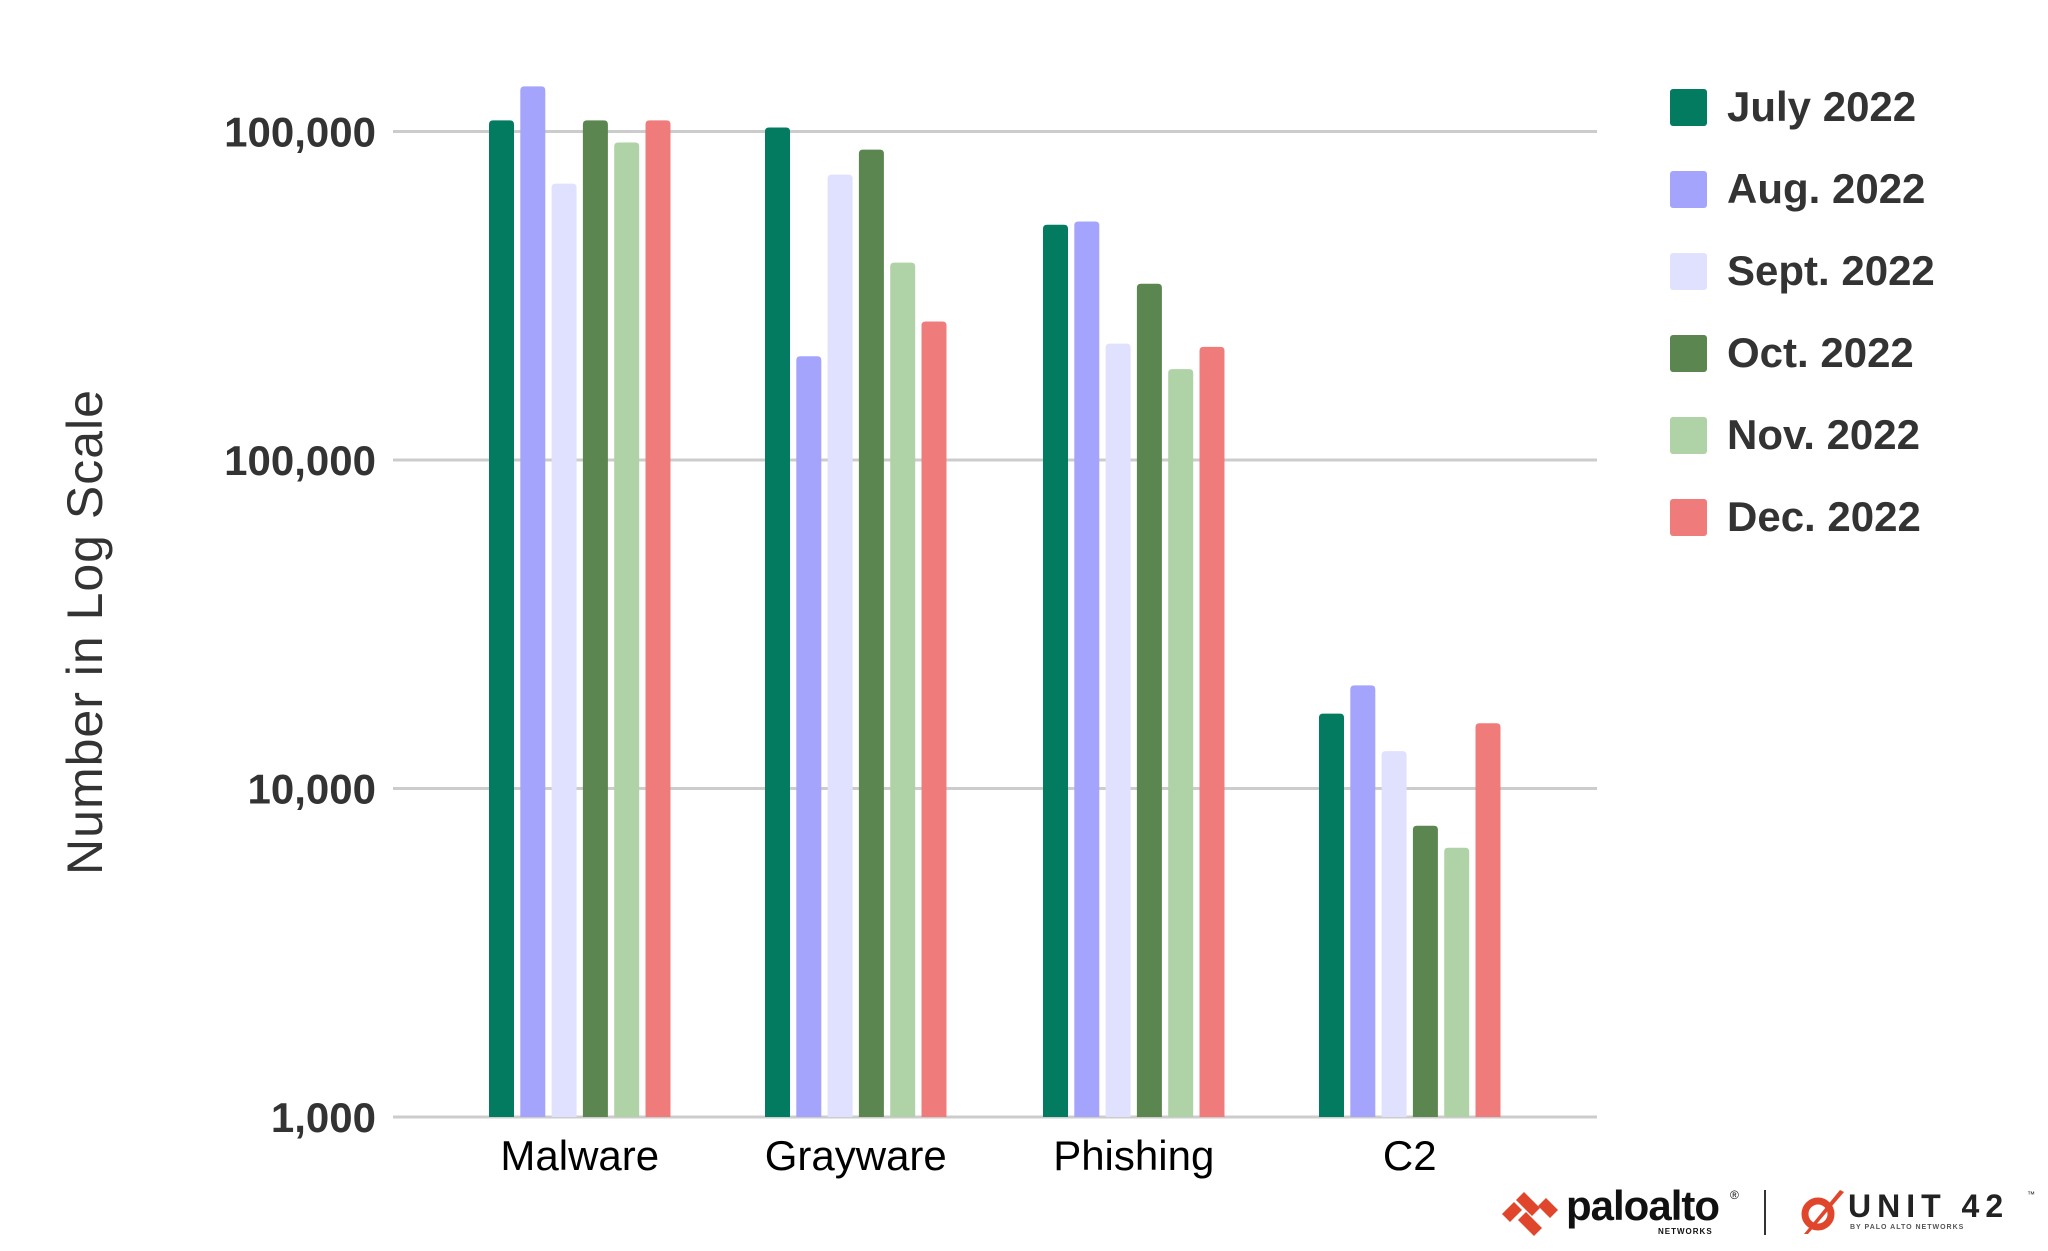 The width and height of the screenshot is (2048, 1251). I want to click on legend-item: July 2022, so click(1802, 107).